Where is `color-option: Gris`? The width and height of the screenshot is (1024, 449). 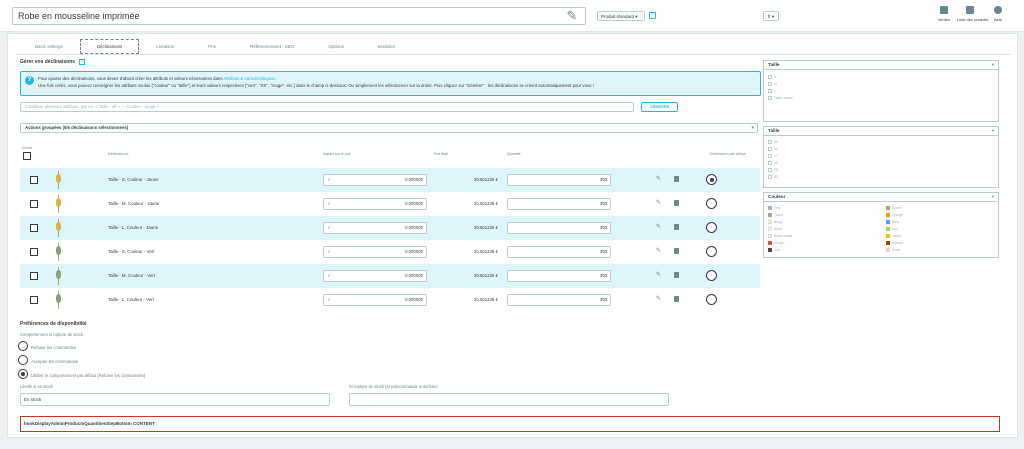
color-option: Gris is located at coordinates (774, 208).